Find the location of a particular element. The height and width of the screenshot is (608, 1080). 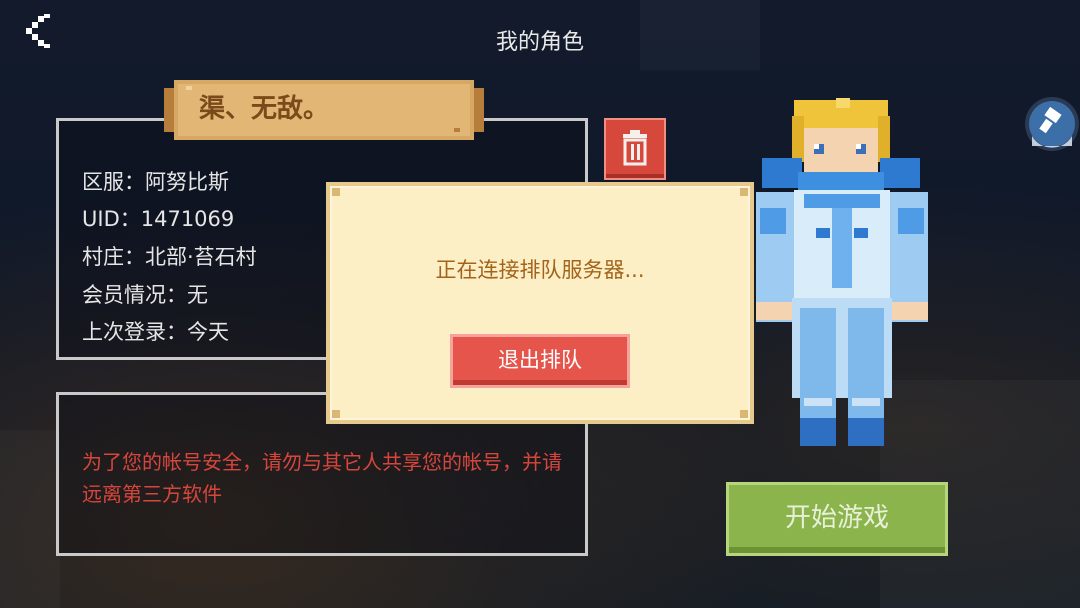

info-label: 区服： is located at coordinates (113, 182).